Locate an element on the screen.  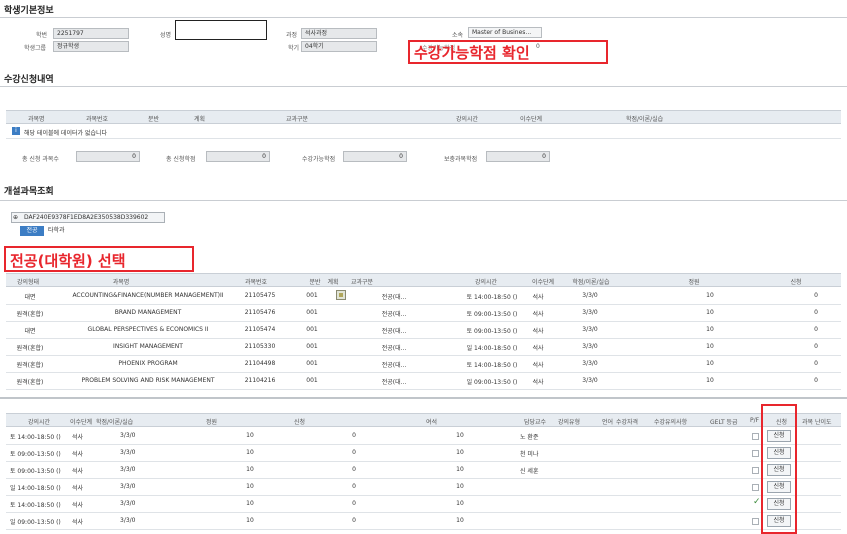
course-name-cell: PROBLEM SOLVING AND RISK MANAGEMENT is located at coordinates (148, 380).